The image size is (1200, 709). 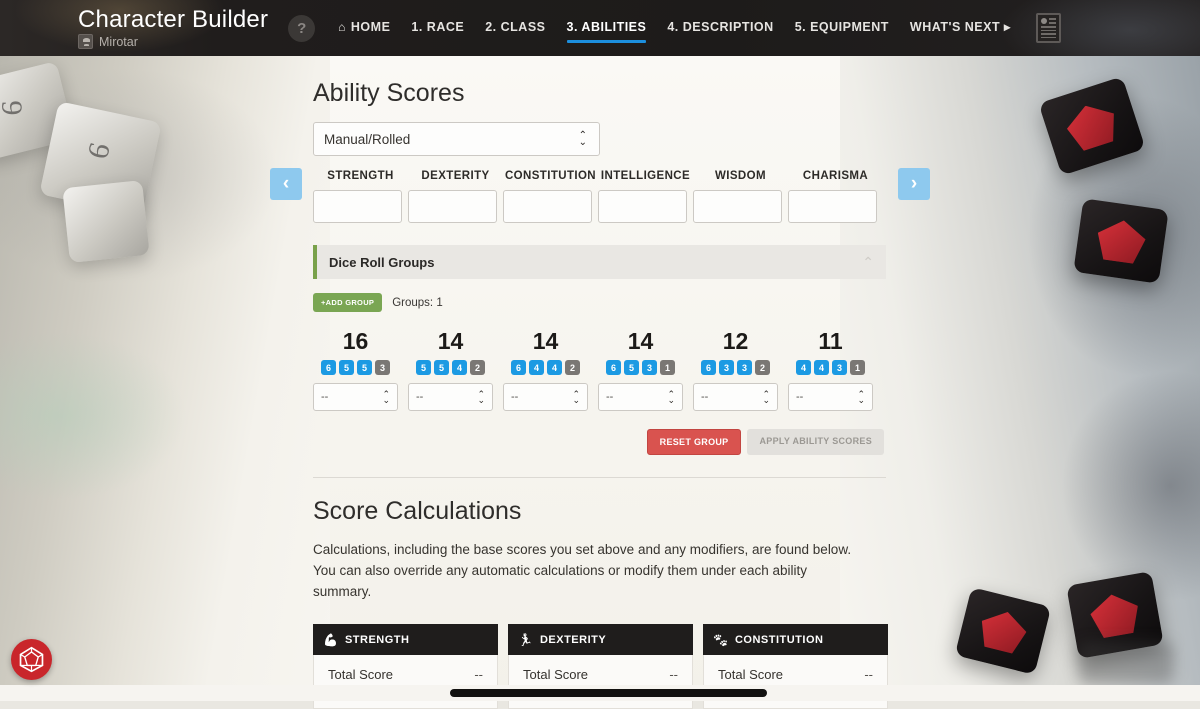 What do you see at coordinates (914, 184) in the screenshot?
I see `next-step-button: ›` at bounding box center [914, 184].